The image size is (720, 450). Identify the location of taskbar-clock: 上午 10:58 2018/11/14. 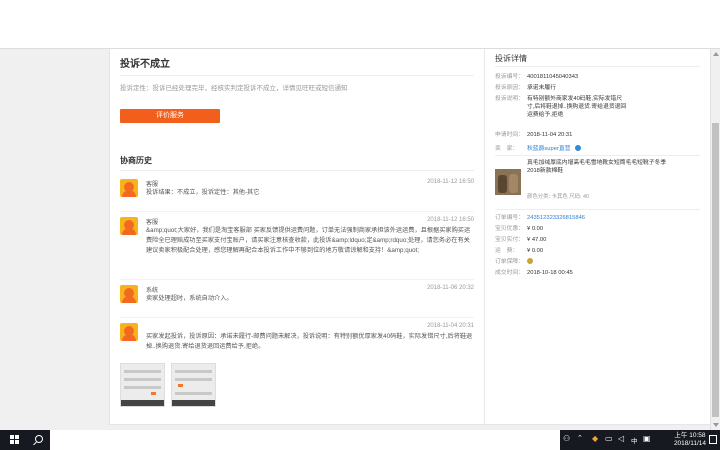
(690, 440).